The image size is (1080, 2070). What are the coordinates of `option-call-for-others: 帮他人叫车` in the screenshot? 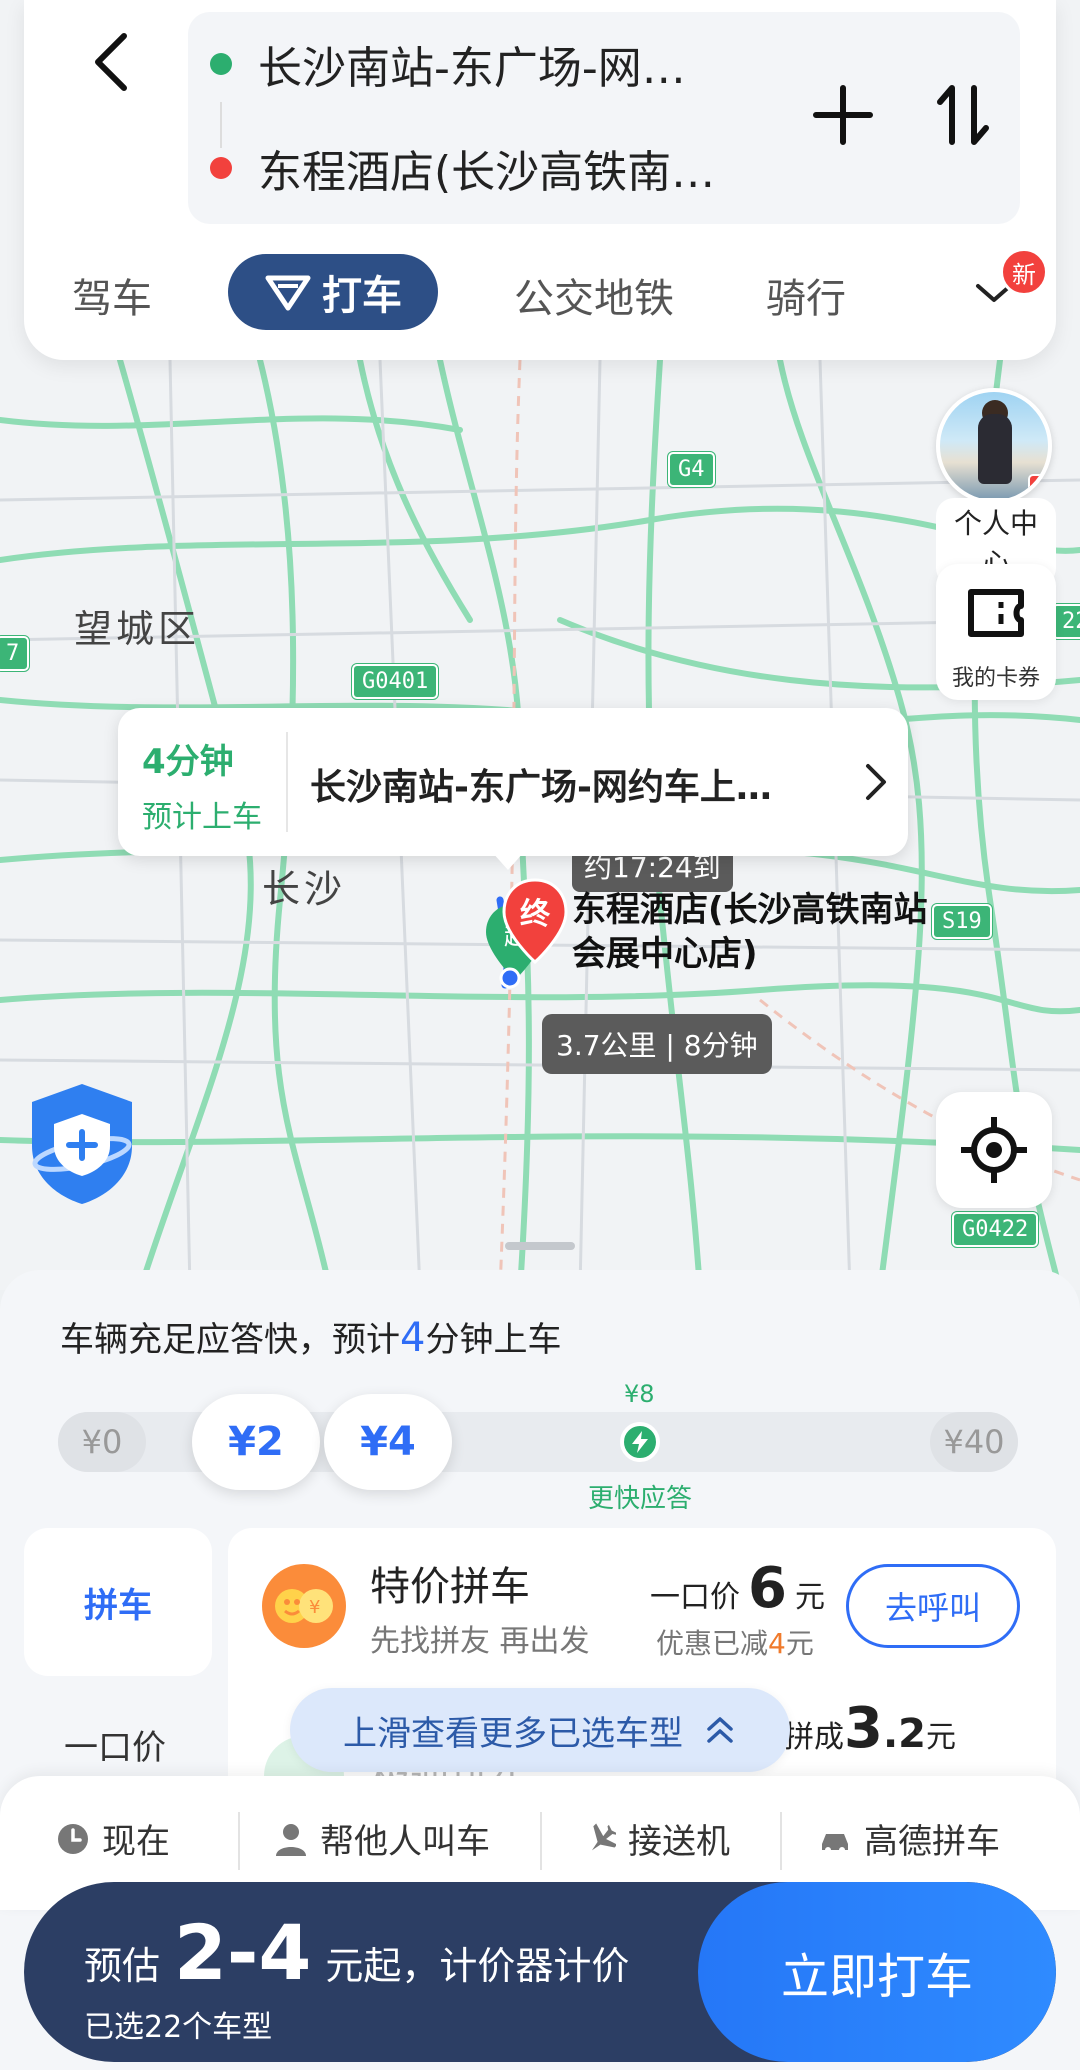 It's located at (382, 1838).